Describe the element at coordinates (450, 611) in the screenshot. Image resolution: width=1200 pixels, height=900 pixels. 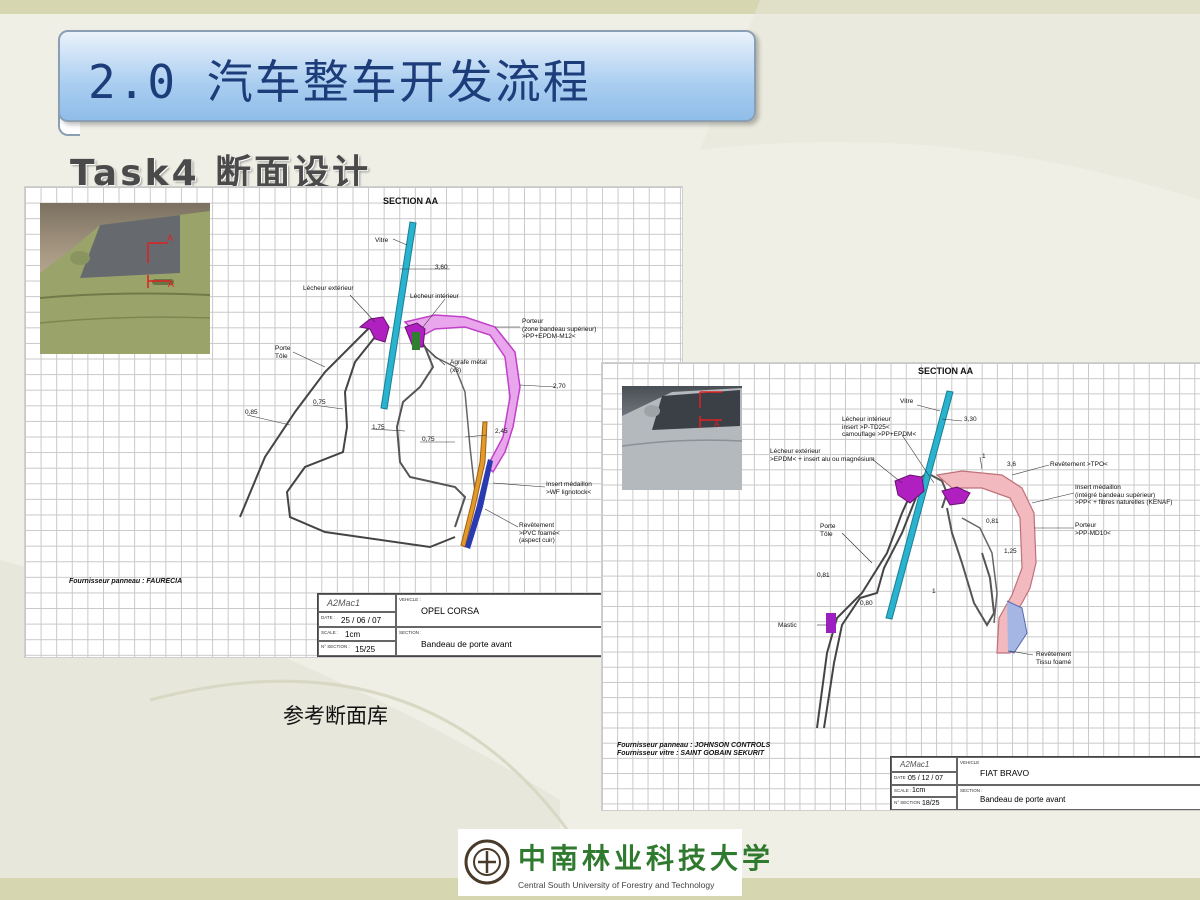
I see `vehicle-name: OPEL CORSA` at that location.